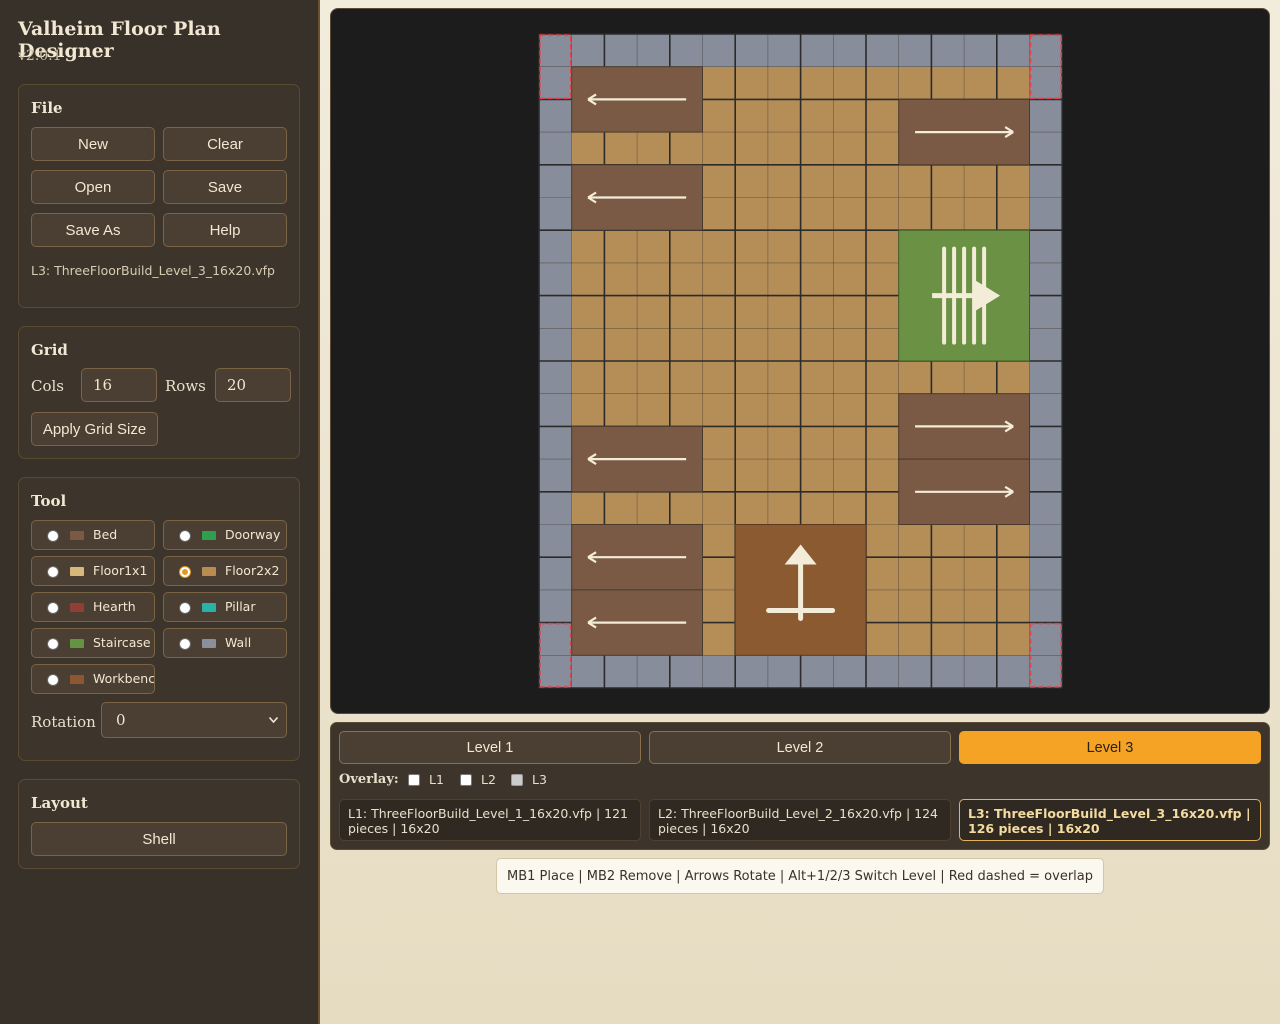 The width and height of the screenshot is (1280, 1024). What do you see at coordinates (414, 780) in the screenshot?
I see `overlay-checkbox-l1` at bounding box center [414, 780].